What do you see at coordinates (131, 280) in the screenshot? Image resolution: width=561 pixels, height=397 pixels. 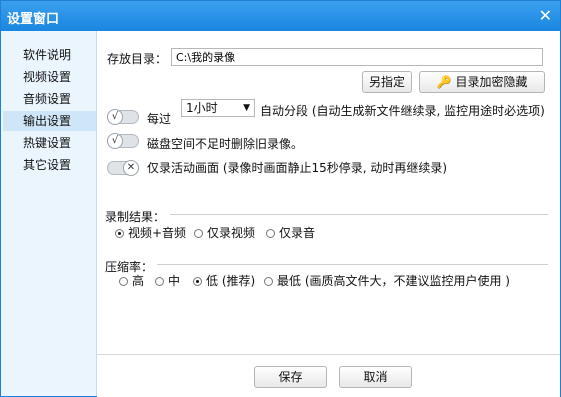 I see `radio-compression-high: 高` at bounding box center [131, 280].